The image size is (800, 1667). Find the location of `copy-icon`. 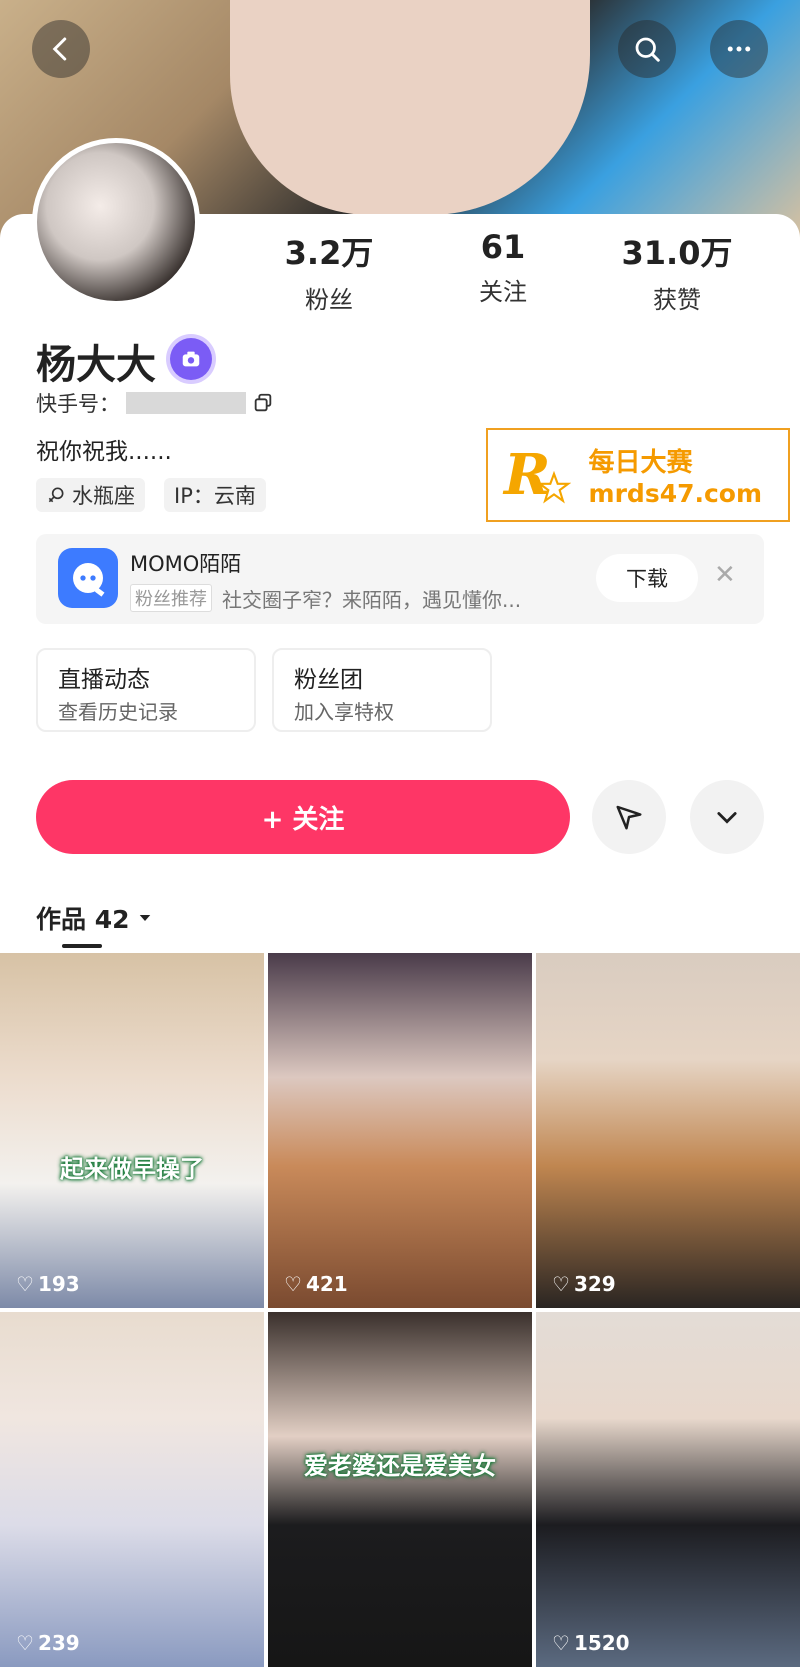

copy-icon is located at coordinates (263, 403).